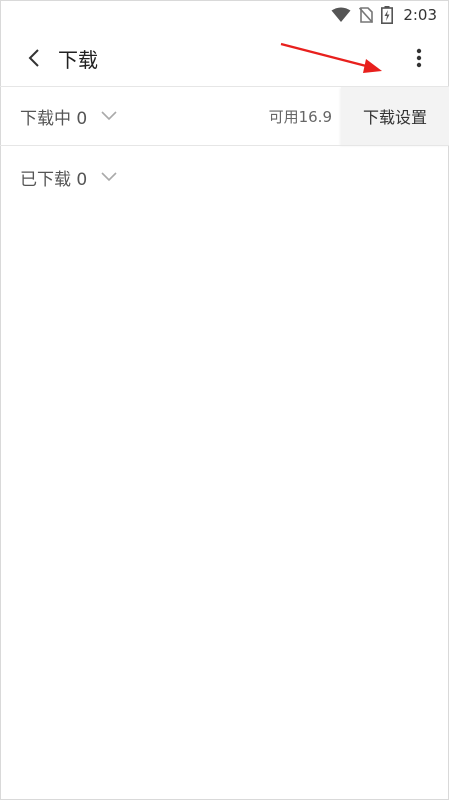 The height and width of the screenshot is (800, 449). Describe the element at coordinates (224, 145) in the screenshot. I see `row-divider` at that location.